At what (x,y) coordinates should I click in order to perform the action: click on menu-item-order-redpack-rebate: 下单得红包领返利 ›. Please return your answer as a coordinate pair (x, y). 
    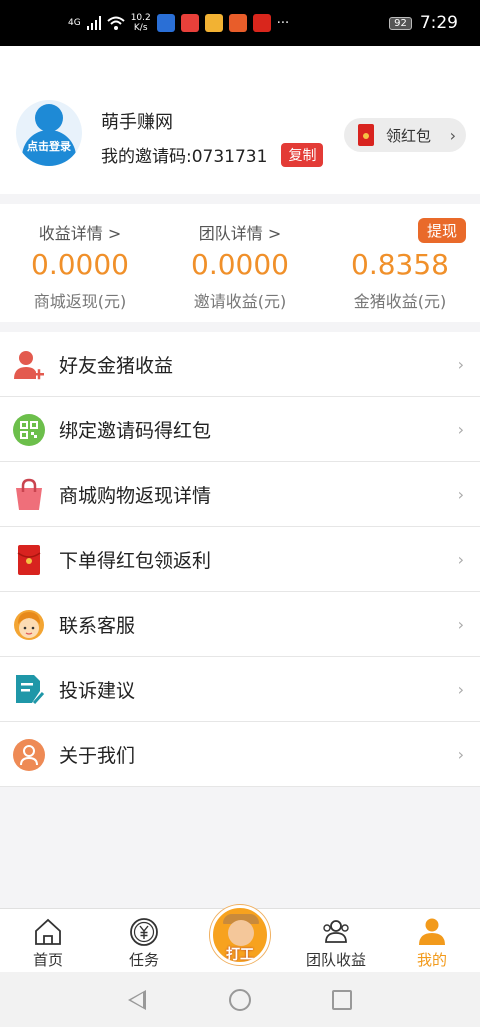
    Looking at the image, I should click on (240, 559).